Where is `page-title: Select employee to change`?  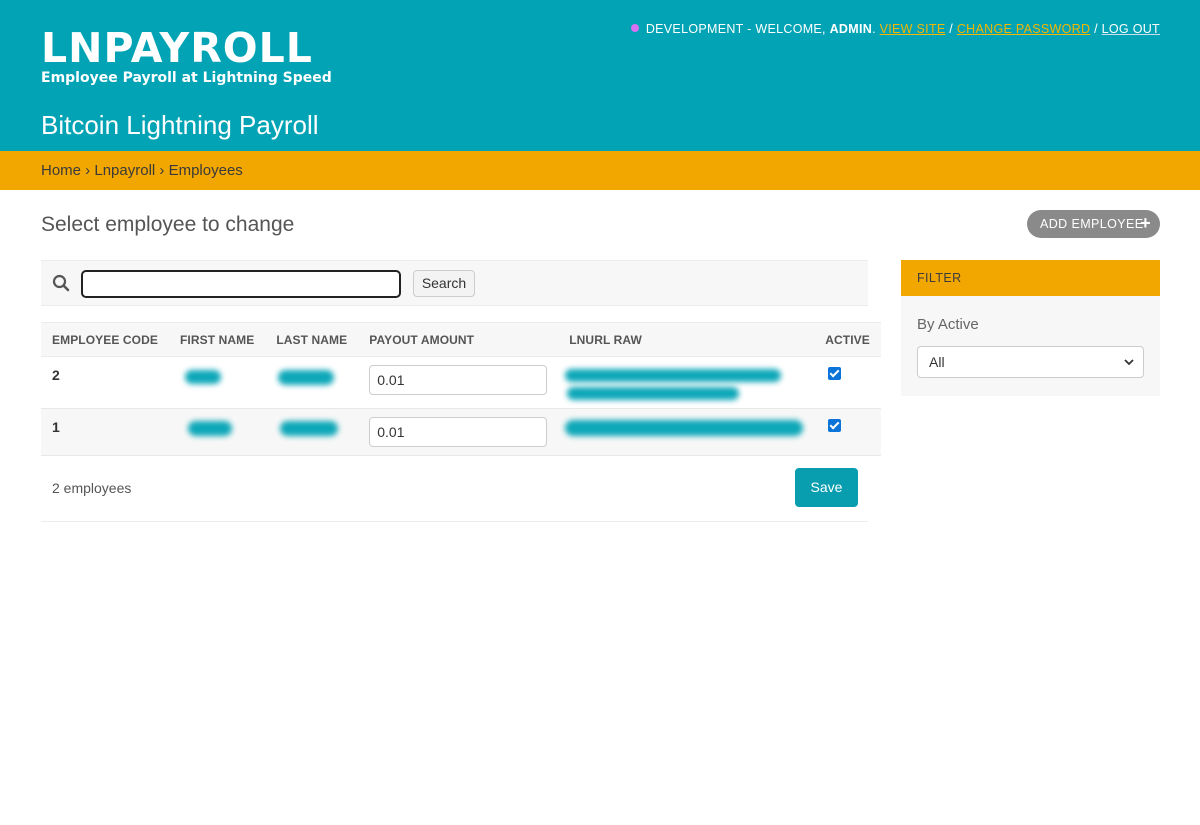
page-title: Select employee to change is located at coordinates (168, 224).